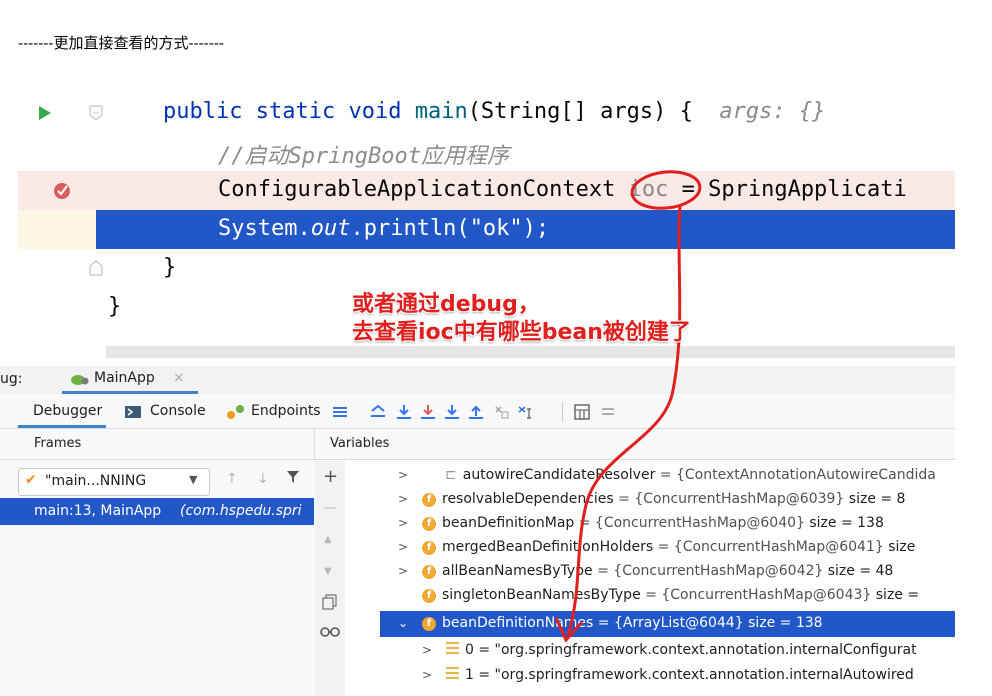 This screenshot has height=696, width=992. I want to click on annotation-arrow-line, so click(624, 420).